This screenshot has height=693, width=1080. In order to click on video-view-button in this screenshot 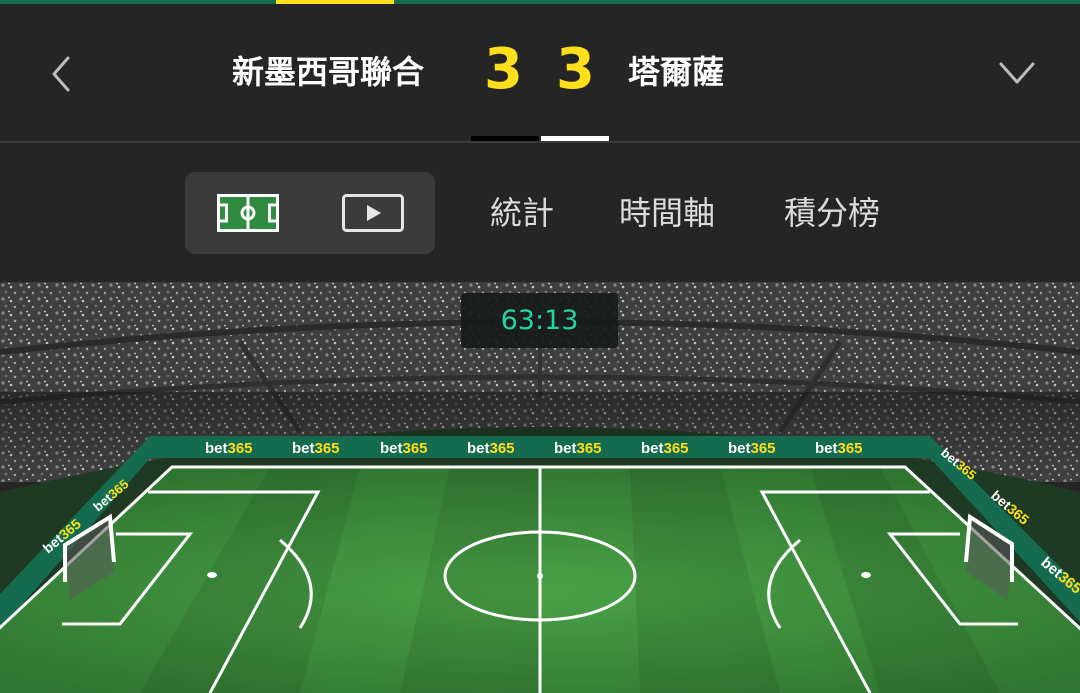, I will do `click(372, 213)`.